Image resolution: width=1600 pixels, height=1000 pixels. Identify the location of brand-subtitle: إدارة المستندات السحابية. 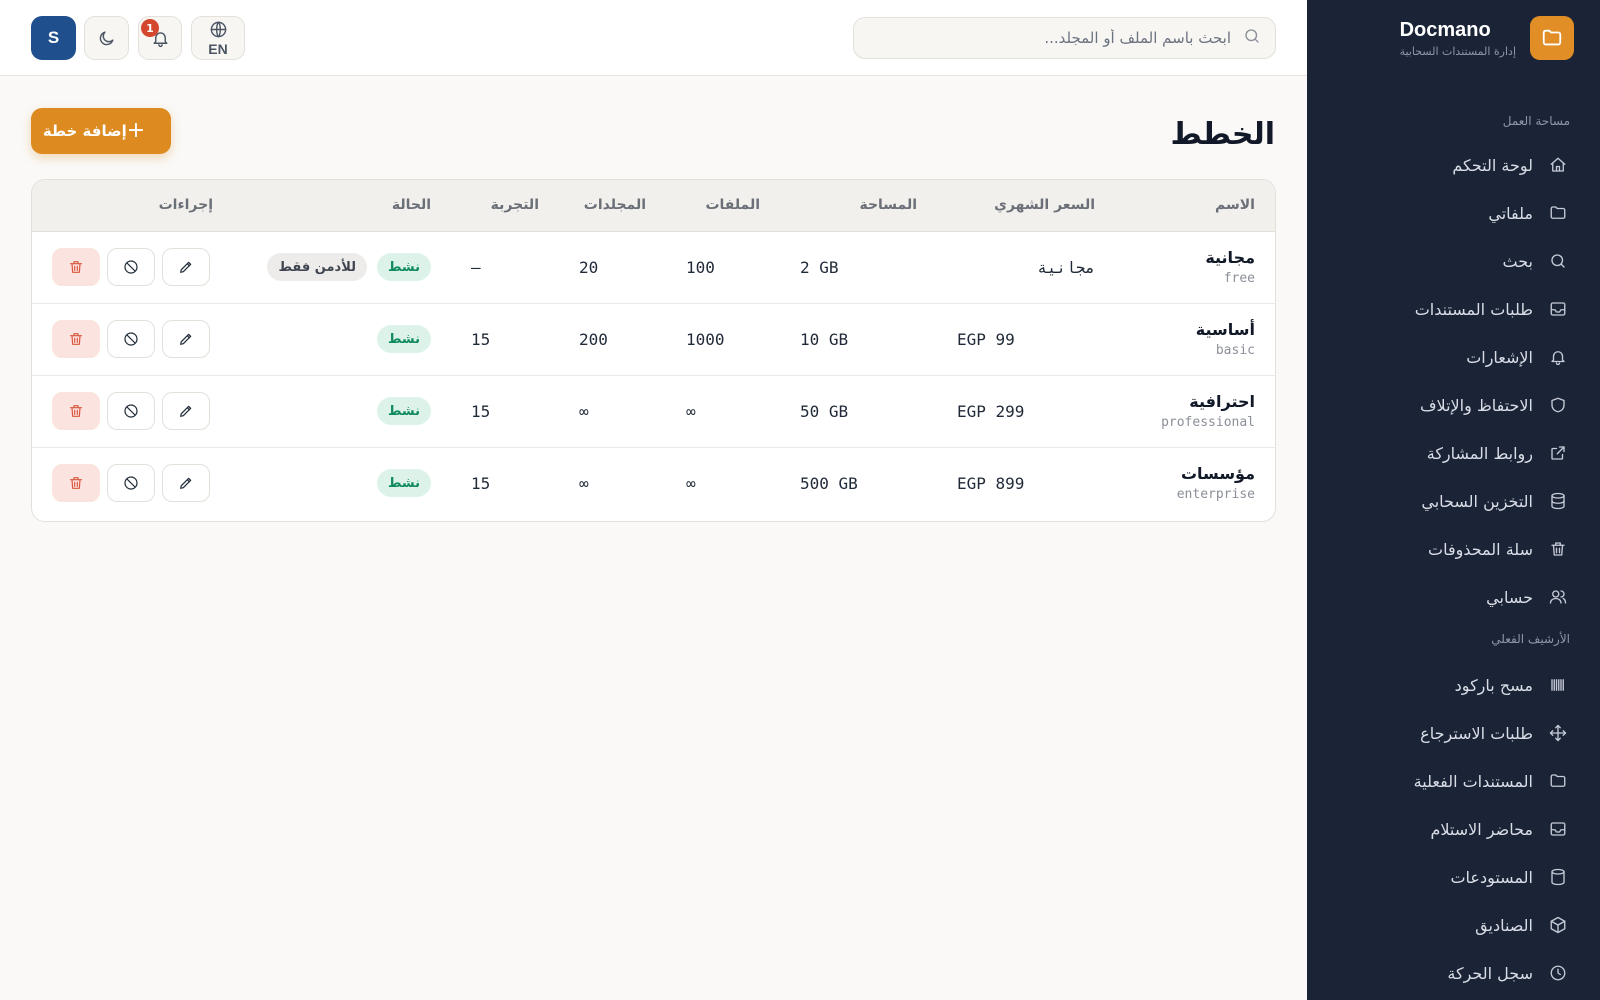
(1457, 51).